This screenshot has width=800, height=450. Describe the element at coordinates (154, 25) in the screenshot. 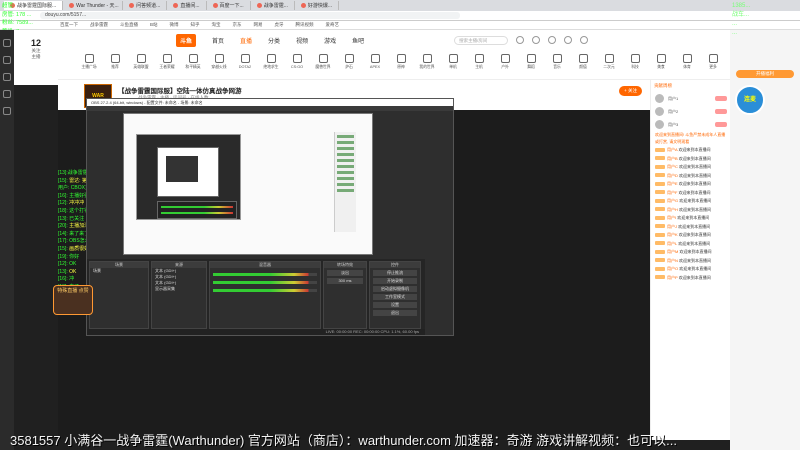

I see `bookmark-item: B站` at that location.